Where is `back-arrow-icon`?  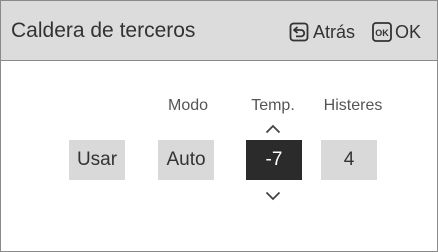
back-arrow-icon is located at coordinates (299, 32).